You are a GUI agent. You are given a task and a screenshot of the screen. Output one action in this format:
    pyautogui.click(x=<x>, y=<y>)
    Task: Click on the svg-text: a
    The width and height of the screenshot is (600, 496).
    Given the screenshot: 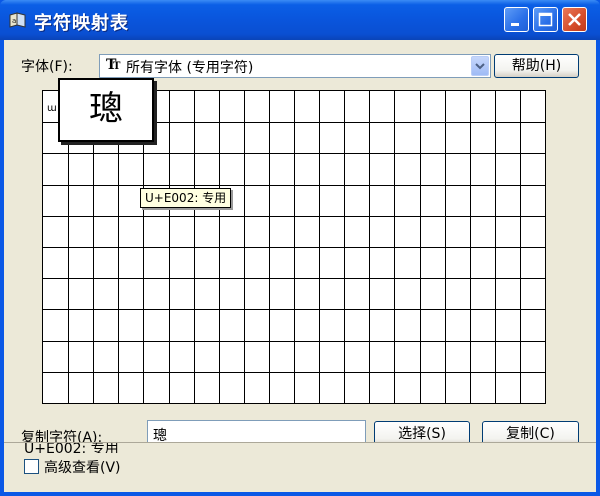 What is the action you would take?
    pyautogui.click(x=14, y=21)
    